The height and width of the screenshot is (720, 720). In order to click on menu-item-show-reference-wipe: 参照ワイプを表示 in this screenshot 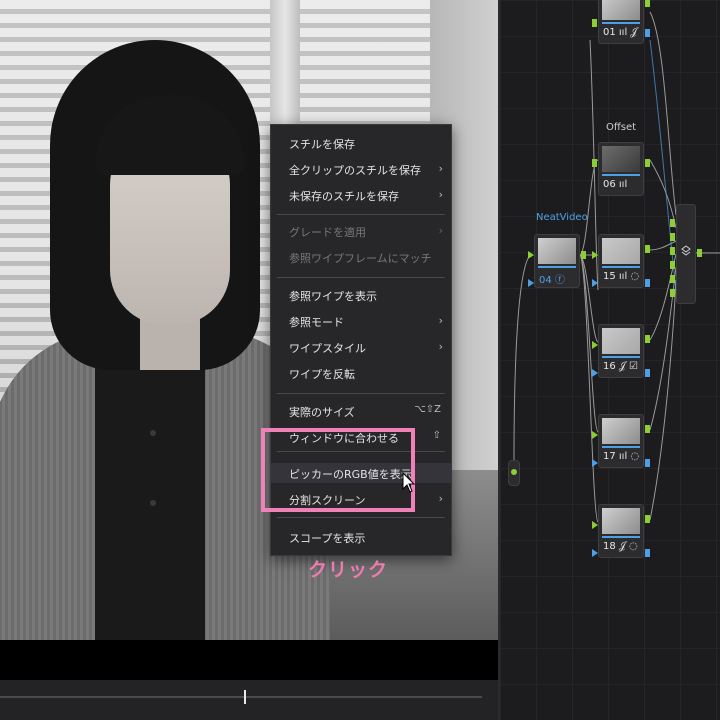, I will do `click(361, 295)`.